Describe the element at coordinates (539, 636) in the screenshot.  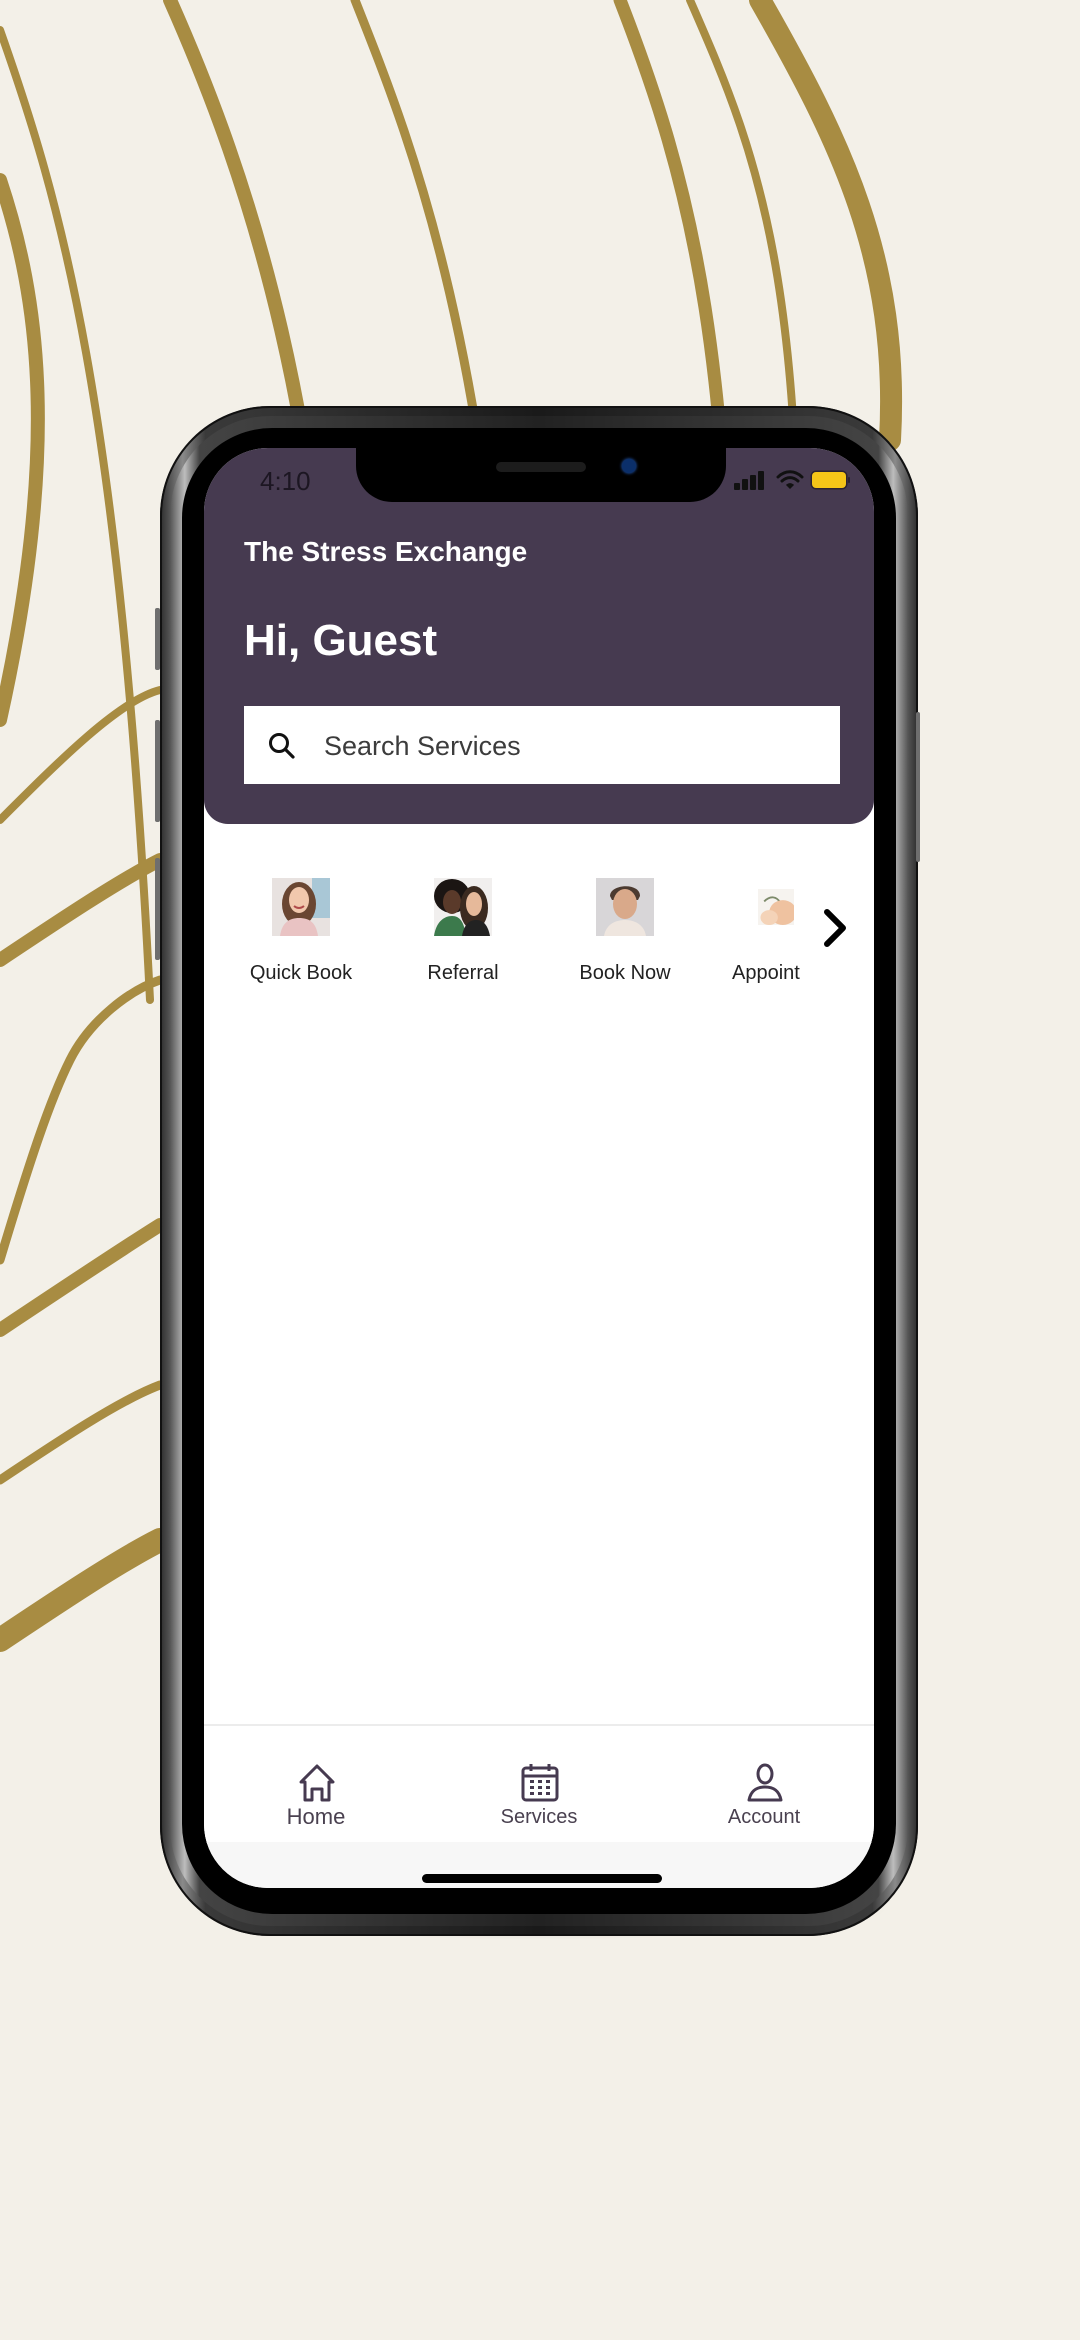
I see `app-header: 4:10 The Stress Exchange Hi, Guest` at that location.